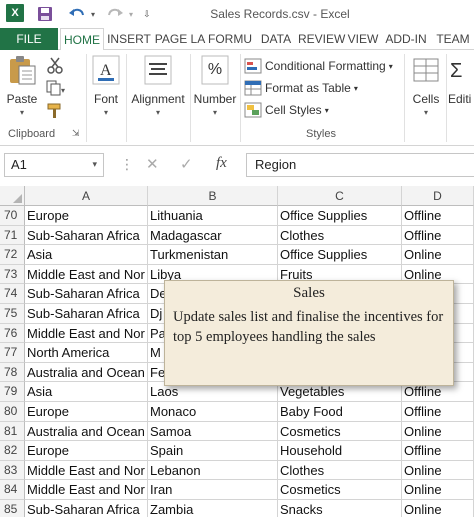 This screenshot has height=517, width=474. Describe the element at coordinates (86, 196) in the screenshot. I see `column-header-a: A` at that location.